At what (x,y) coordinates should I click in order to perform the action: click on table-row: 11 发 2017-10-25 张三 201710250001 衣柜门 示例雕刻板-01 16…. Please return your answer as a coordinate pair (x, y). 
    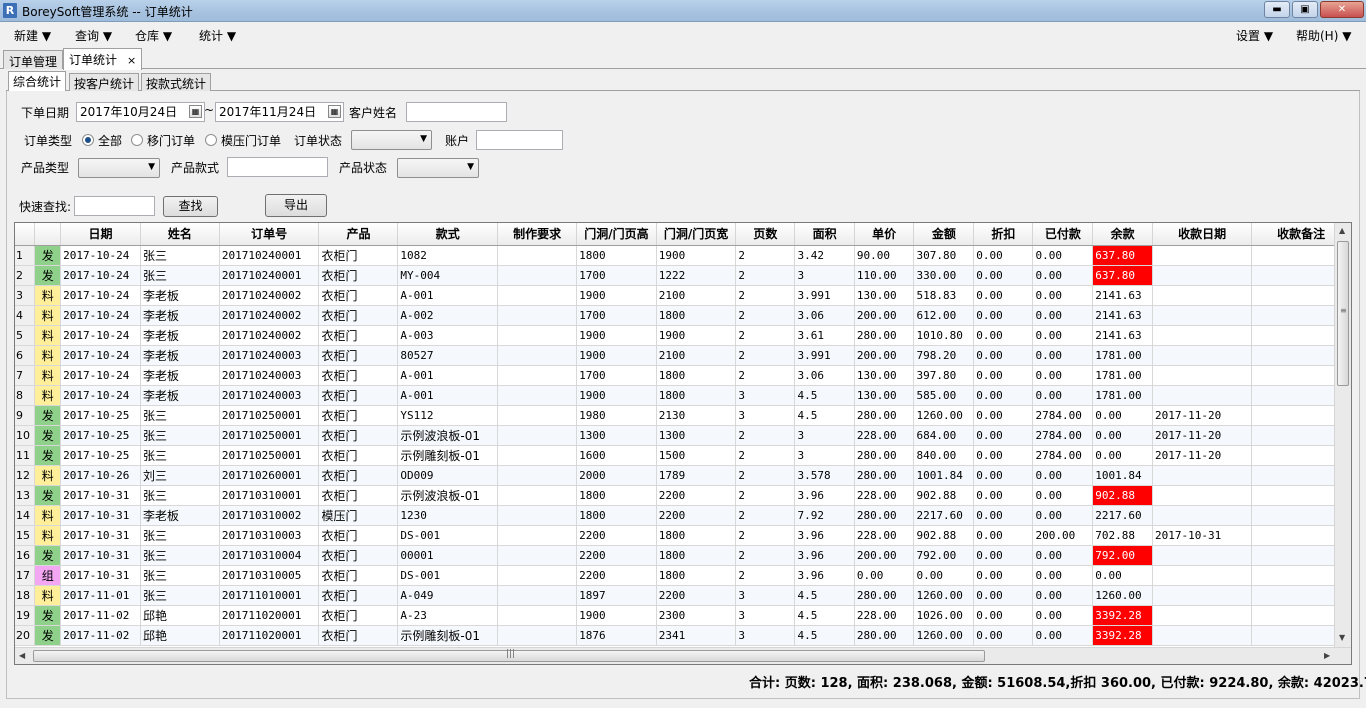
    Looking at the image, I should click on (683, 455).